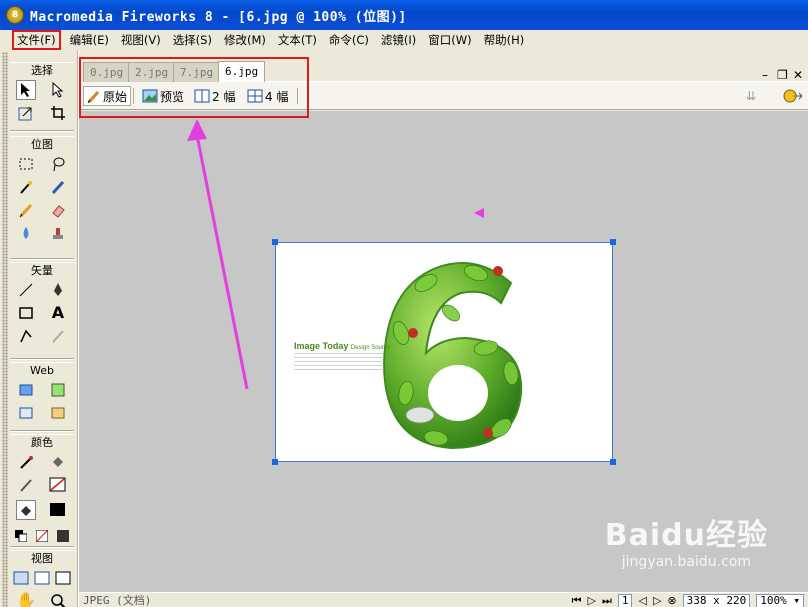 The width and height of the screenshot is (808, 607). I want to click on scale-tool-icon, so click(26, 113).